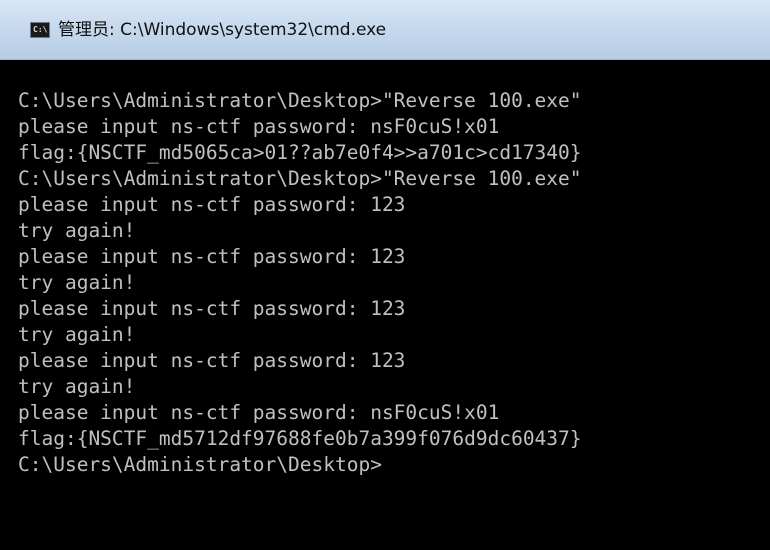 The height and width of the screenshot is (550, 770). I want to click on console-prompt-line: C:\Users\Administrator\Desktop>, so click(200, 464).